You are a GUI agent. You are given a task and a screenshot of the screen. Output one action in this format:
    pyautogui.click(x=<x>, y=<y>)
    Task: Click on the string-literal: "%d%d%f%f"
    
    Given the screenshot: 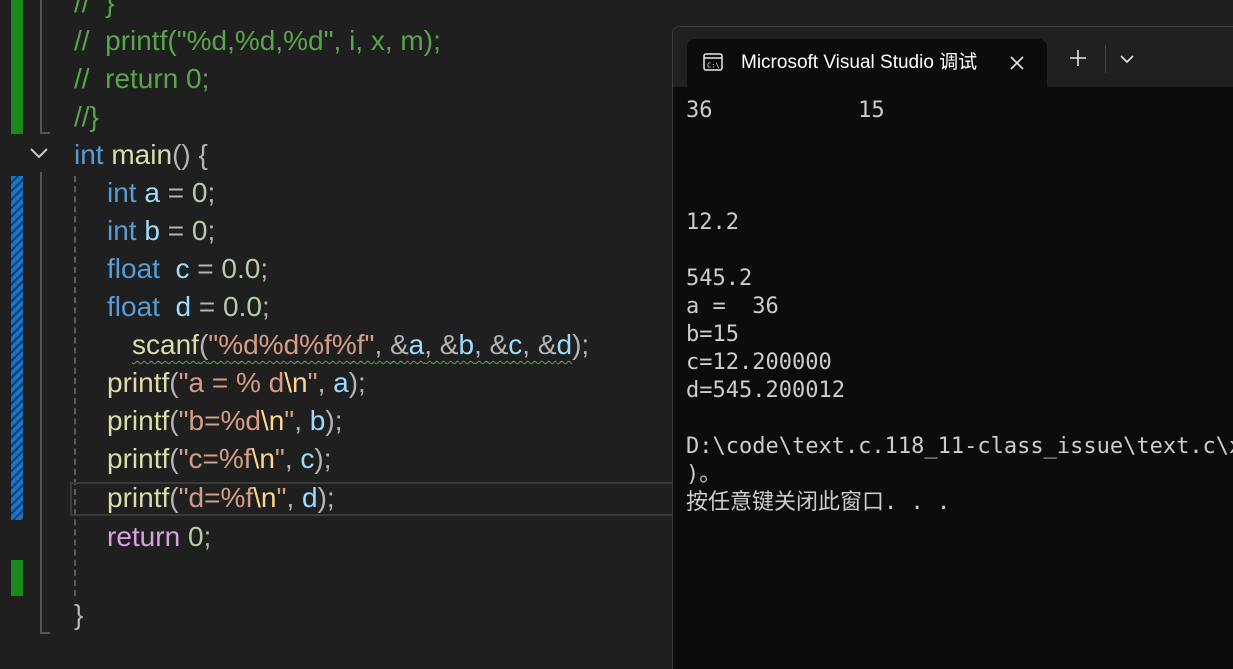 What is the action you would take?
    pyautogui.click(x=291, y=344)
    